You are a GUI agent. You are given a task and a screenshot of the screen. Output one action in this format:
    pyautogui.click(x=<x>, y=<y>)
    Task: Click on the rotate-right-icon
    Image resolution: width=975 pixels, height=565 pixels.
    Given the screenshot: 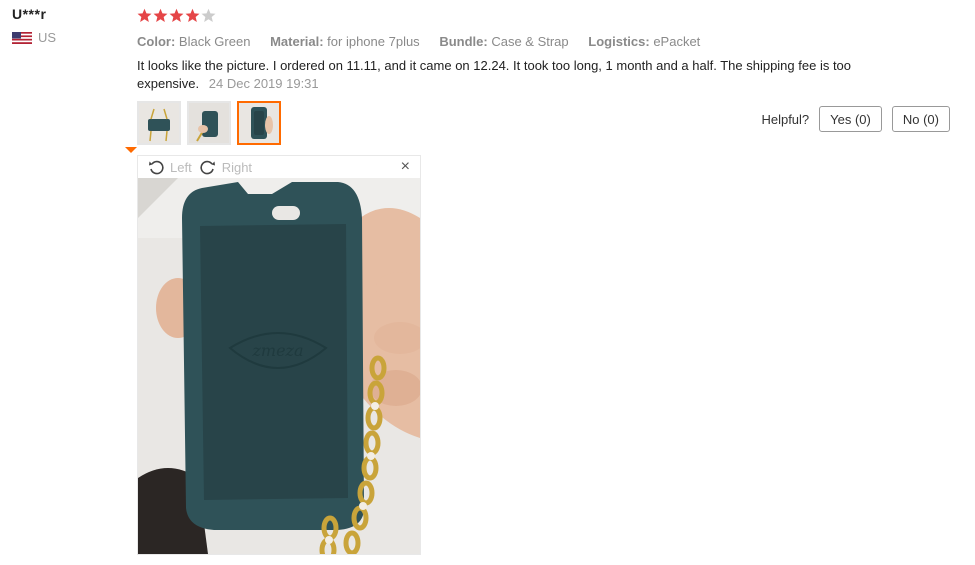 What is the action you would take?
    pyautogui.click(x=207, y=167)
    